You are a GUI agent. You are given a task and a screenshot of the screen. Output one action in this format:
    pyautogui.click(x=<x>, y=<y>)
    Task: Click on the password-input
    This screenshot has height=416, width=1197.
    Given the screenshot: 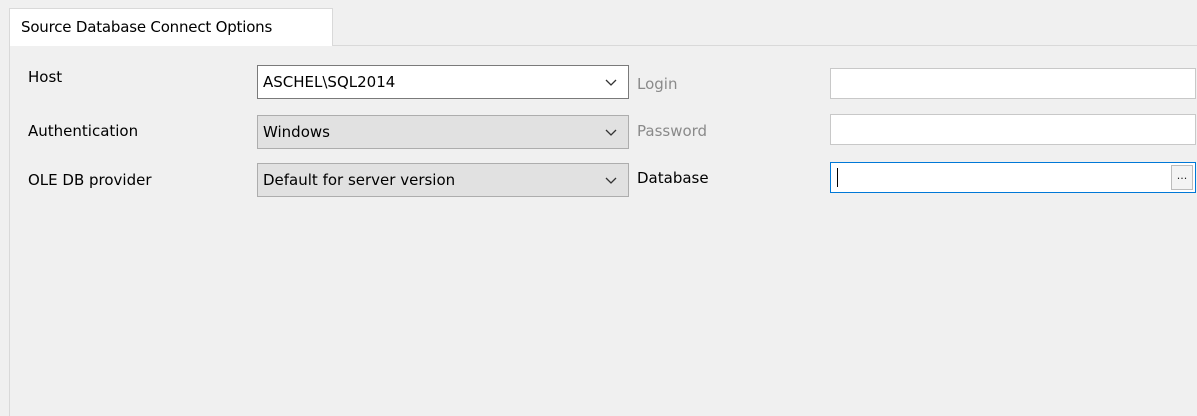 What is the action you would take?
    pyautogui.click(x=1013, y=129)
    